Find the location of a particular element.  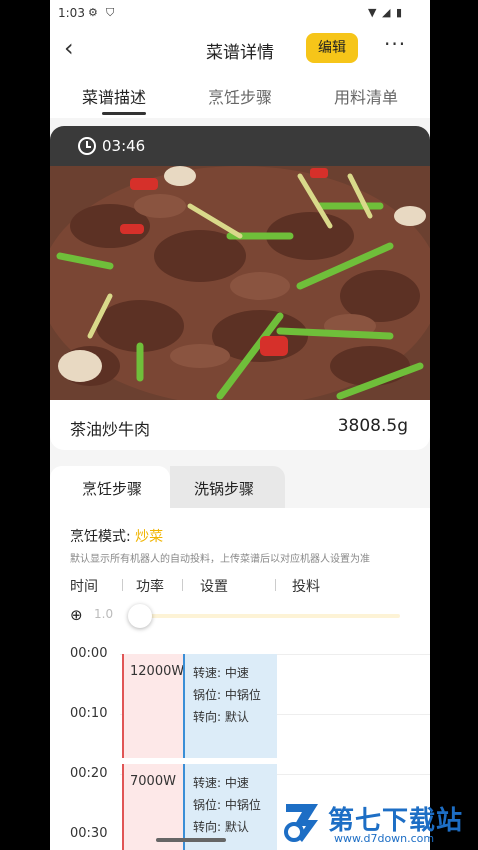

home-indicator is located at coordinates (191, 840).